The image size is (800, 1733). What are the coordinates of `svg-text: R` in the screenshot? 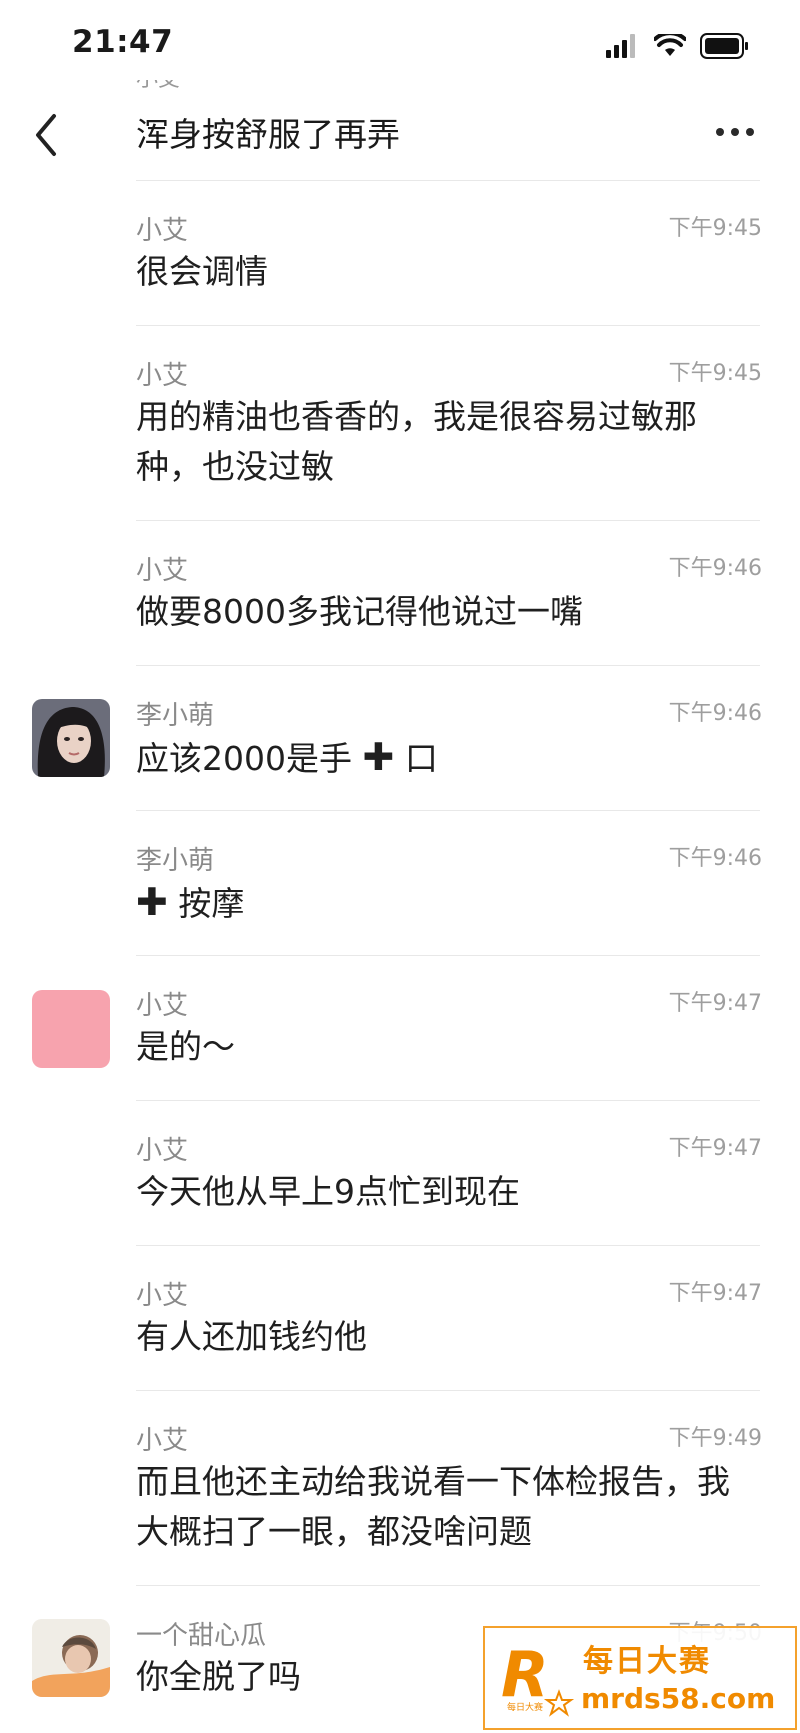 It's located at (525, 1674).